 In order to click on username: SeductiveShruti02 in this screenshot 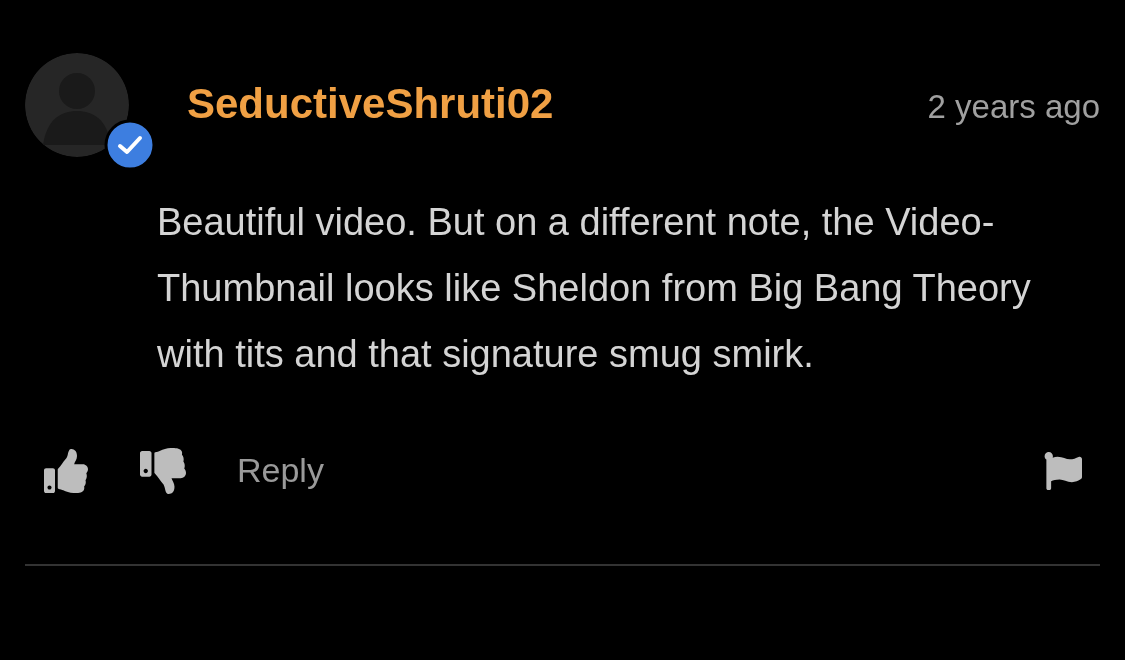, I will do `click(370, 104)`.